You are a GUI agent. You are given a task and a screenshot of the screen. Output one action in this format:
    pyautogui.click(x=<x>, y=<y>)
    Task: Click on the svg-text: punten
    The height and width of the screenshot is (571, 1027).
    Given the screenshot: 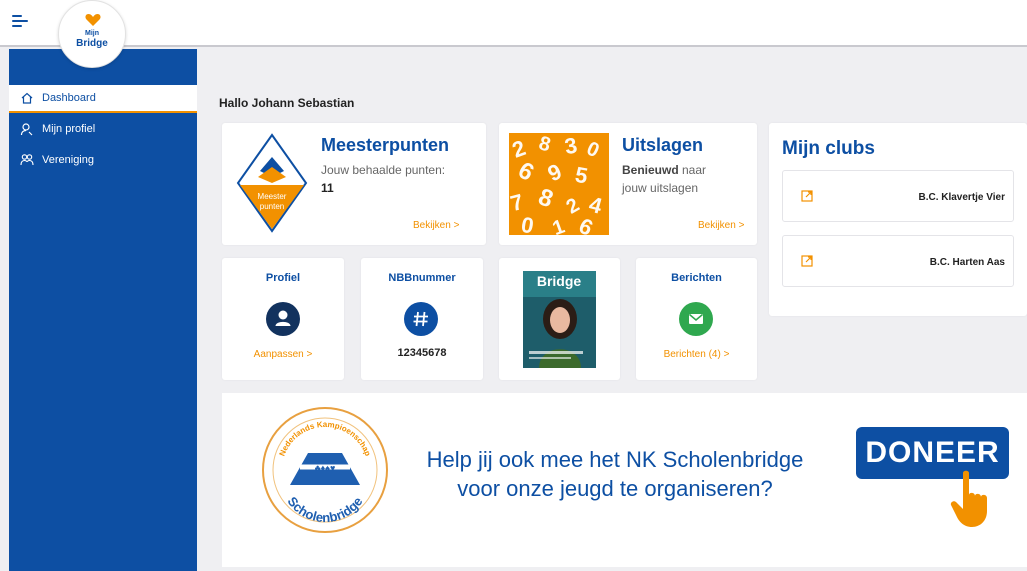 What is the action you would take?
    pyautogui.click(x=272, y=206)
    